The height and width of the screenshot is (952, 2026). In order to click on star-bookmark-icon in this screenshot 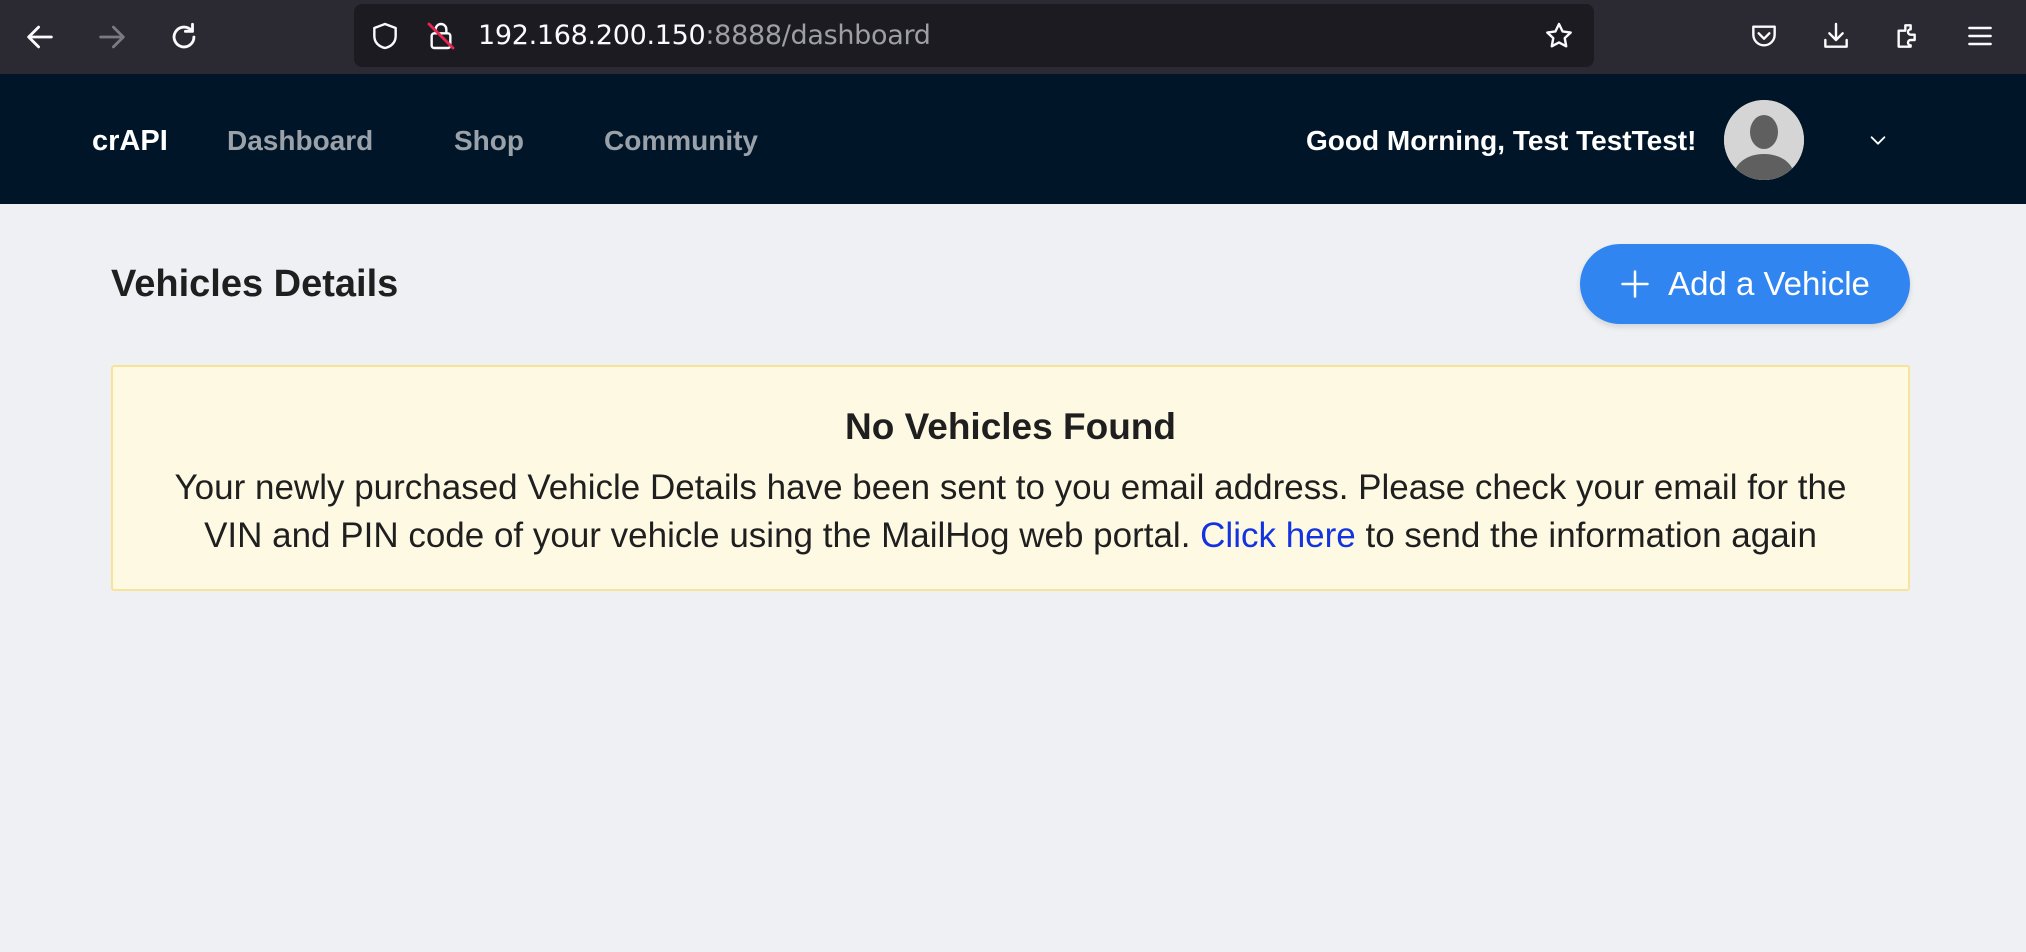, I will do `click(1559, 36)`.